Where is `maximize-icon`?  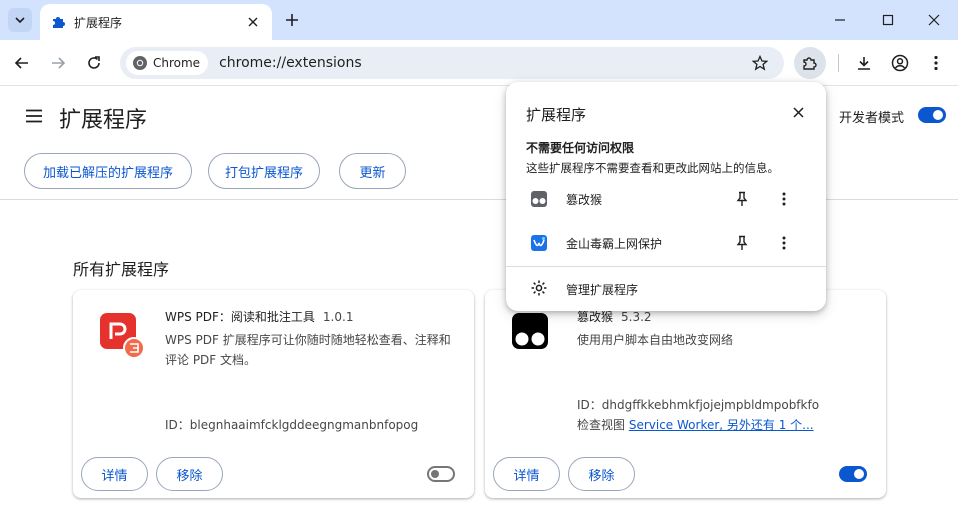 maximize-icon is located at coordinates (888, 20).